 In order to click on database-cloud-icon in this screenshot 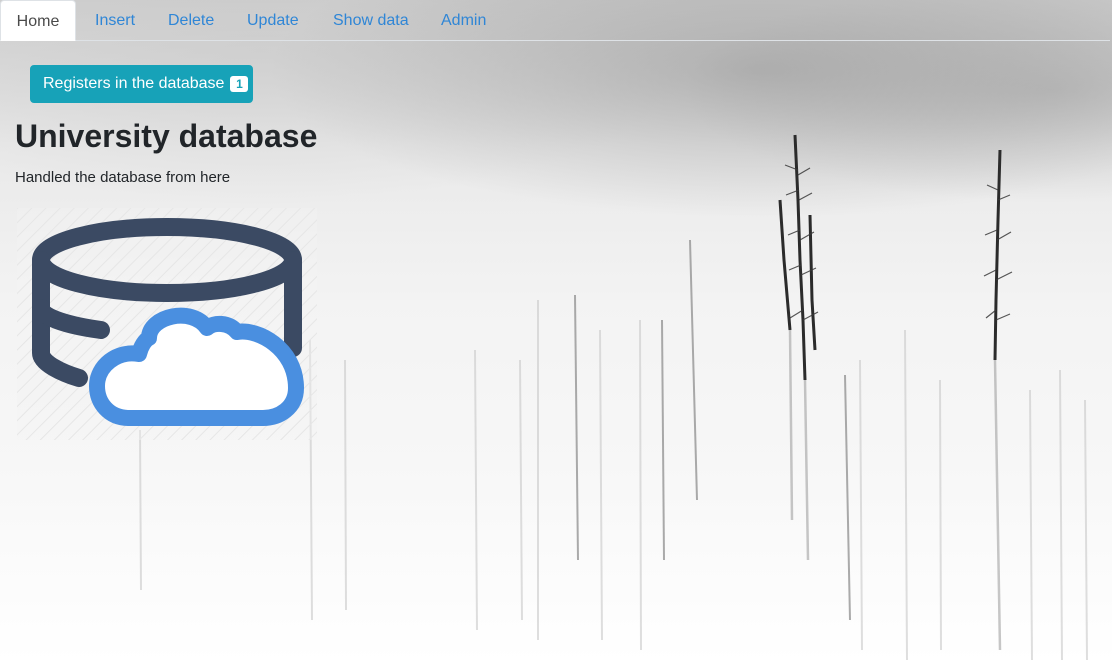, I will do `click(167, 324)`.